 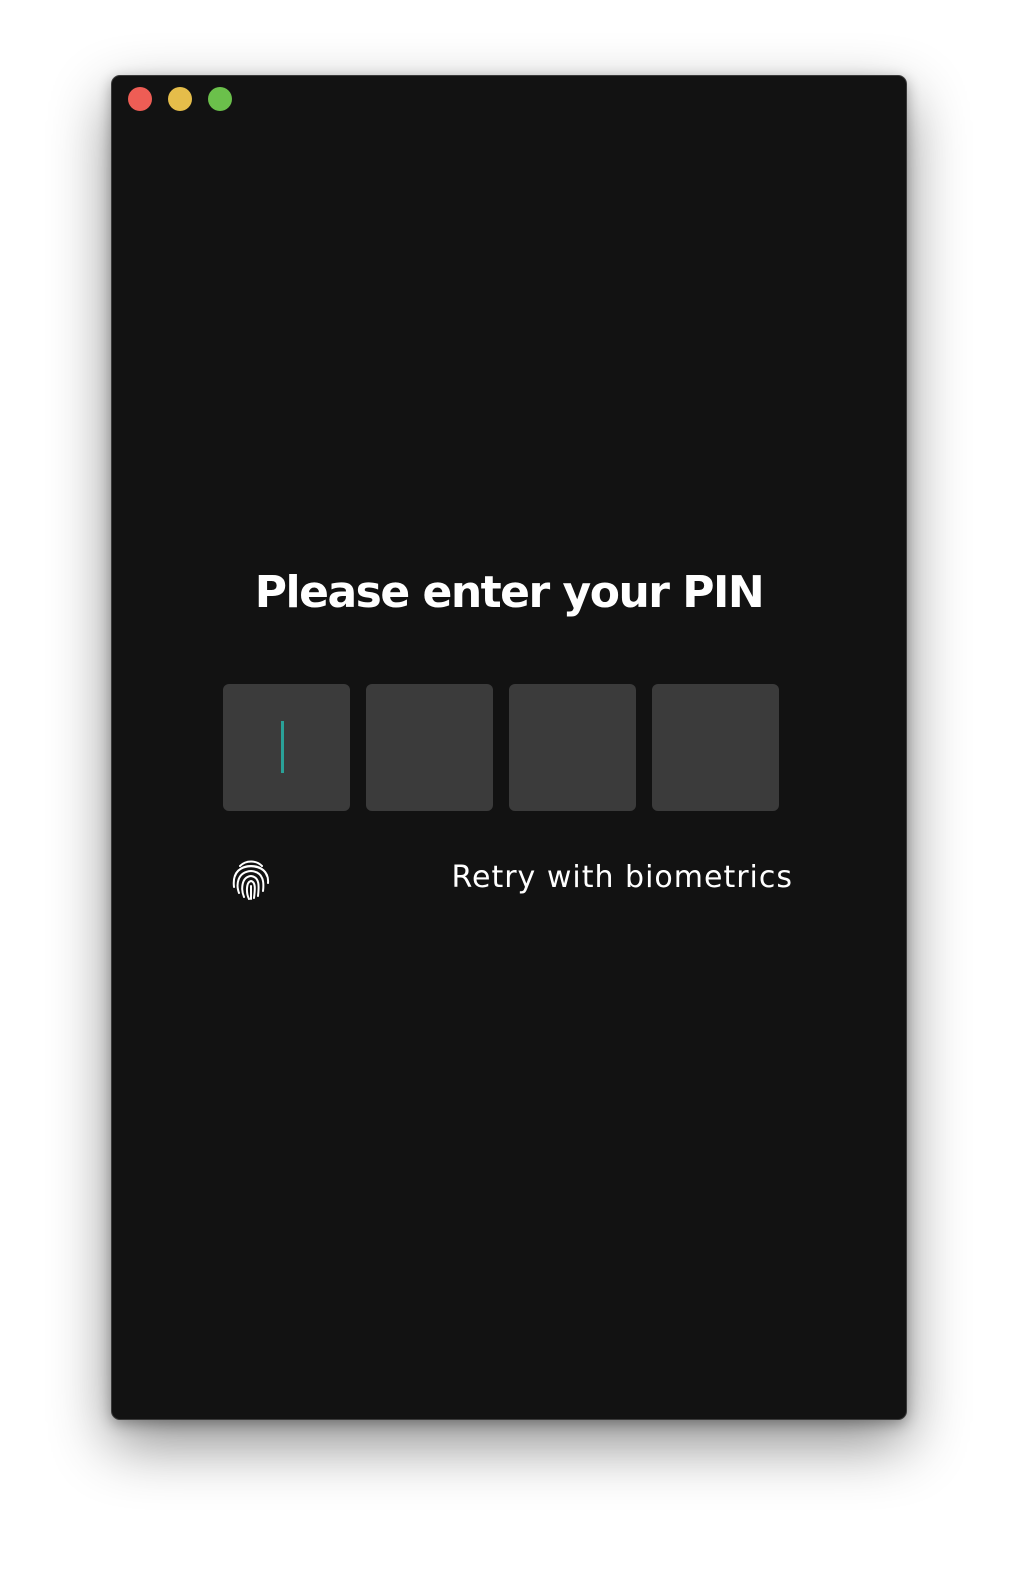 I want to click on close-window-button, so click(x=140, y=99).